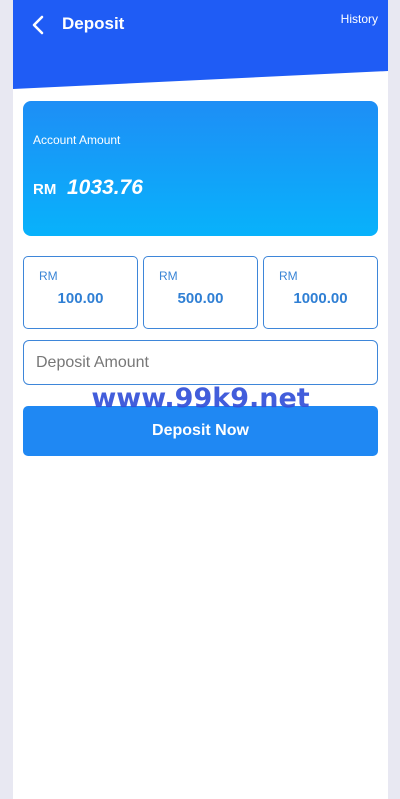 Image resolution: width=400 pixels, height=799 pixels. I want to click on header: Deposit History, so click(200, 45).